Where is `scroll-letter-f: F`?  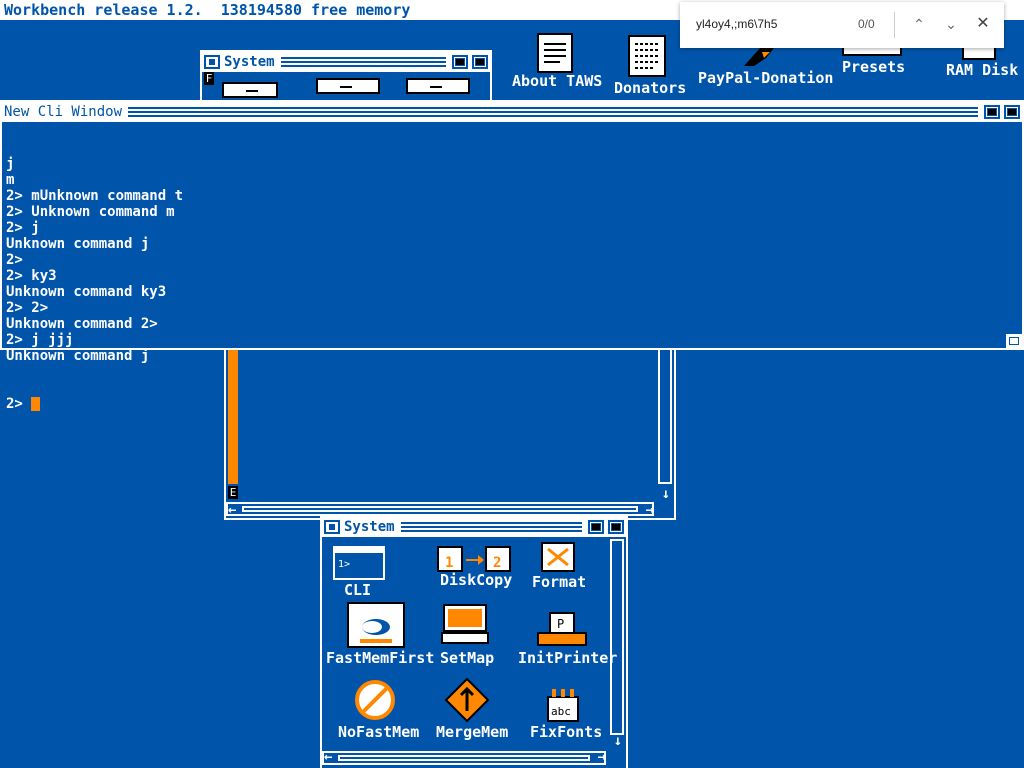 scroll-letter-f: F is located at coordinates (209, 78).